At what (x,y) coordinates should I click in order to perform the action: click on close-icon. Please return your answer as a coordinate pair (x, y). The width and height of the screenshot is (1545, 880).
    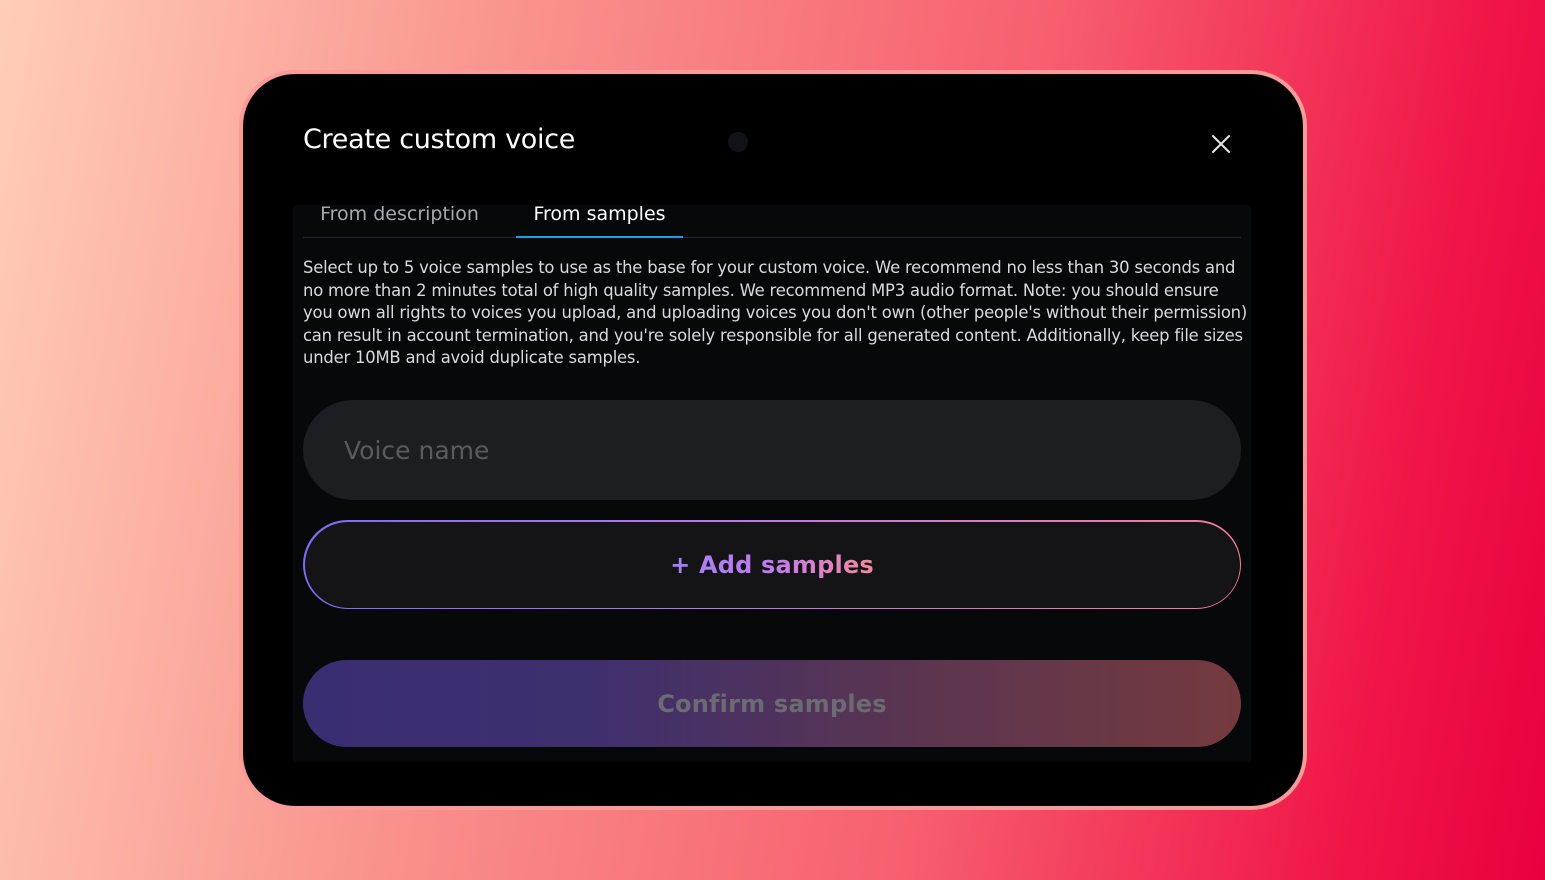
    Looking at the image, I should click on (1221, 144).